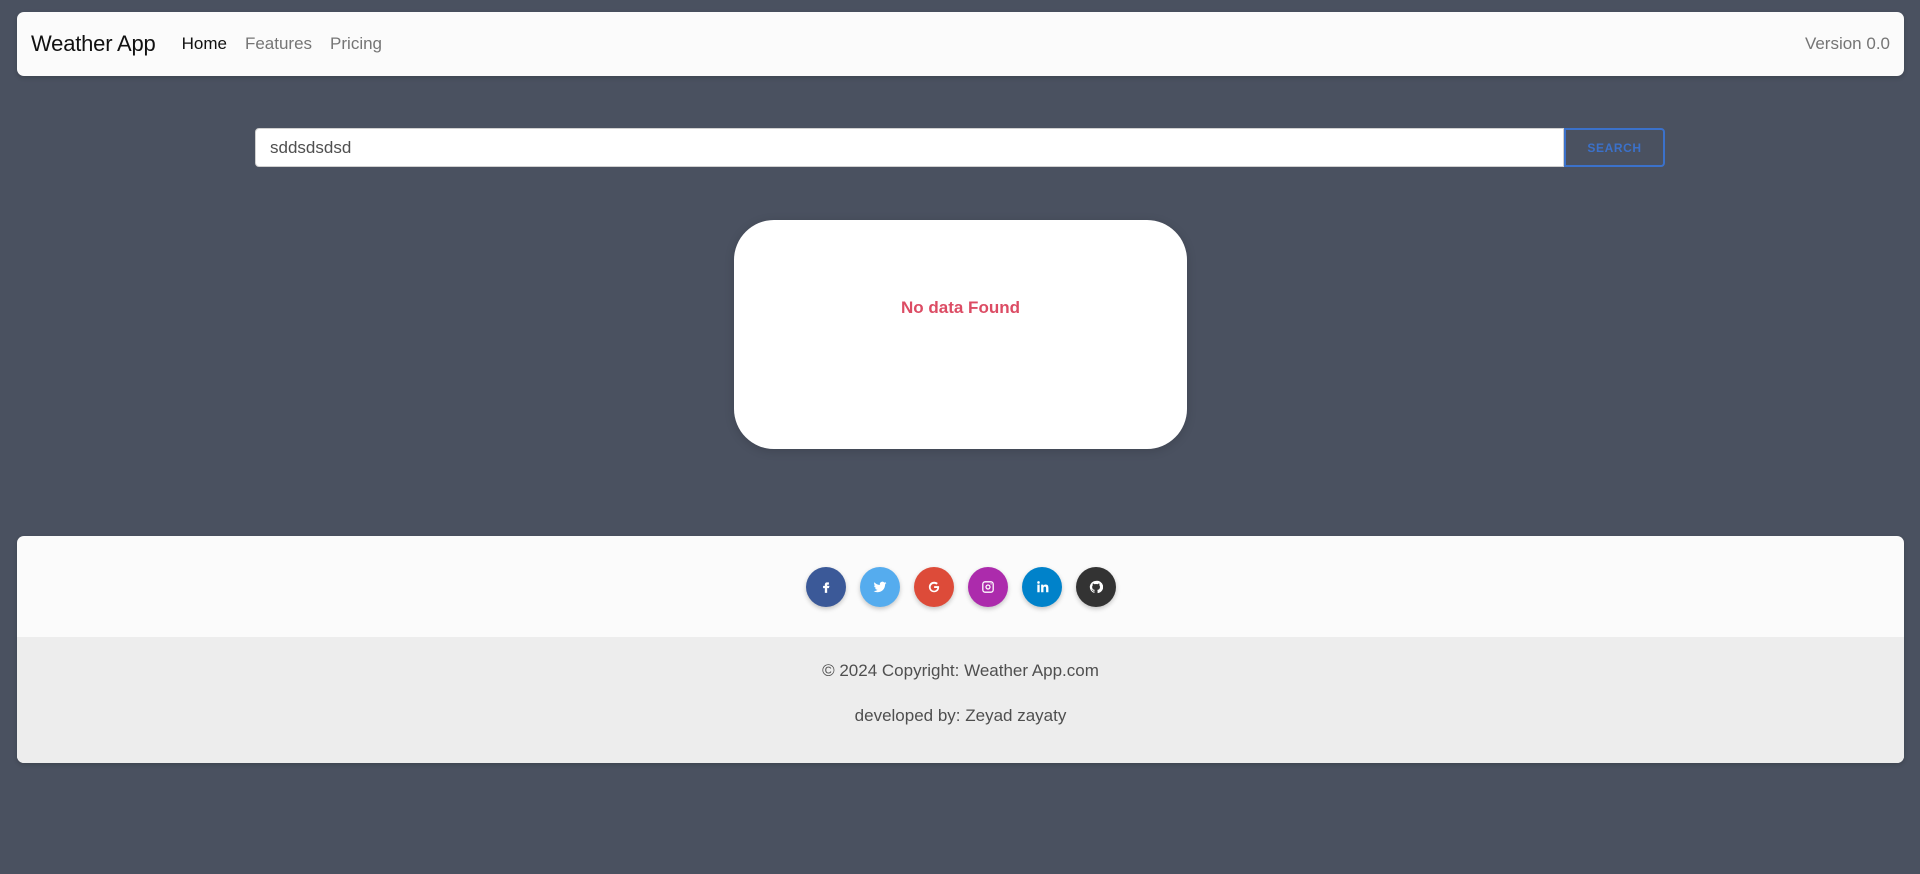 The image size is (1920, 874). Describe the element at coordinates (960, 715) in the screenshot. I see `developer-credit: developed by: Zeyad zayaty` at that location.